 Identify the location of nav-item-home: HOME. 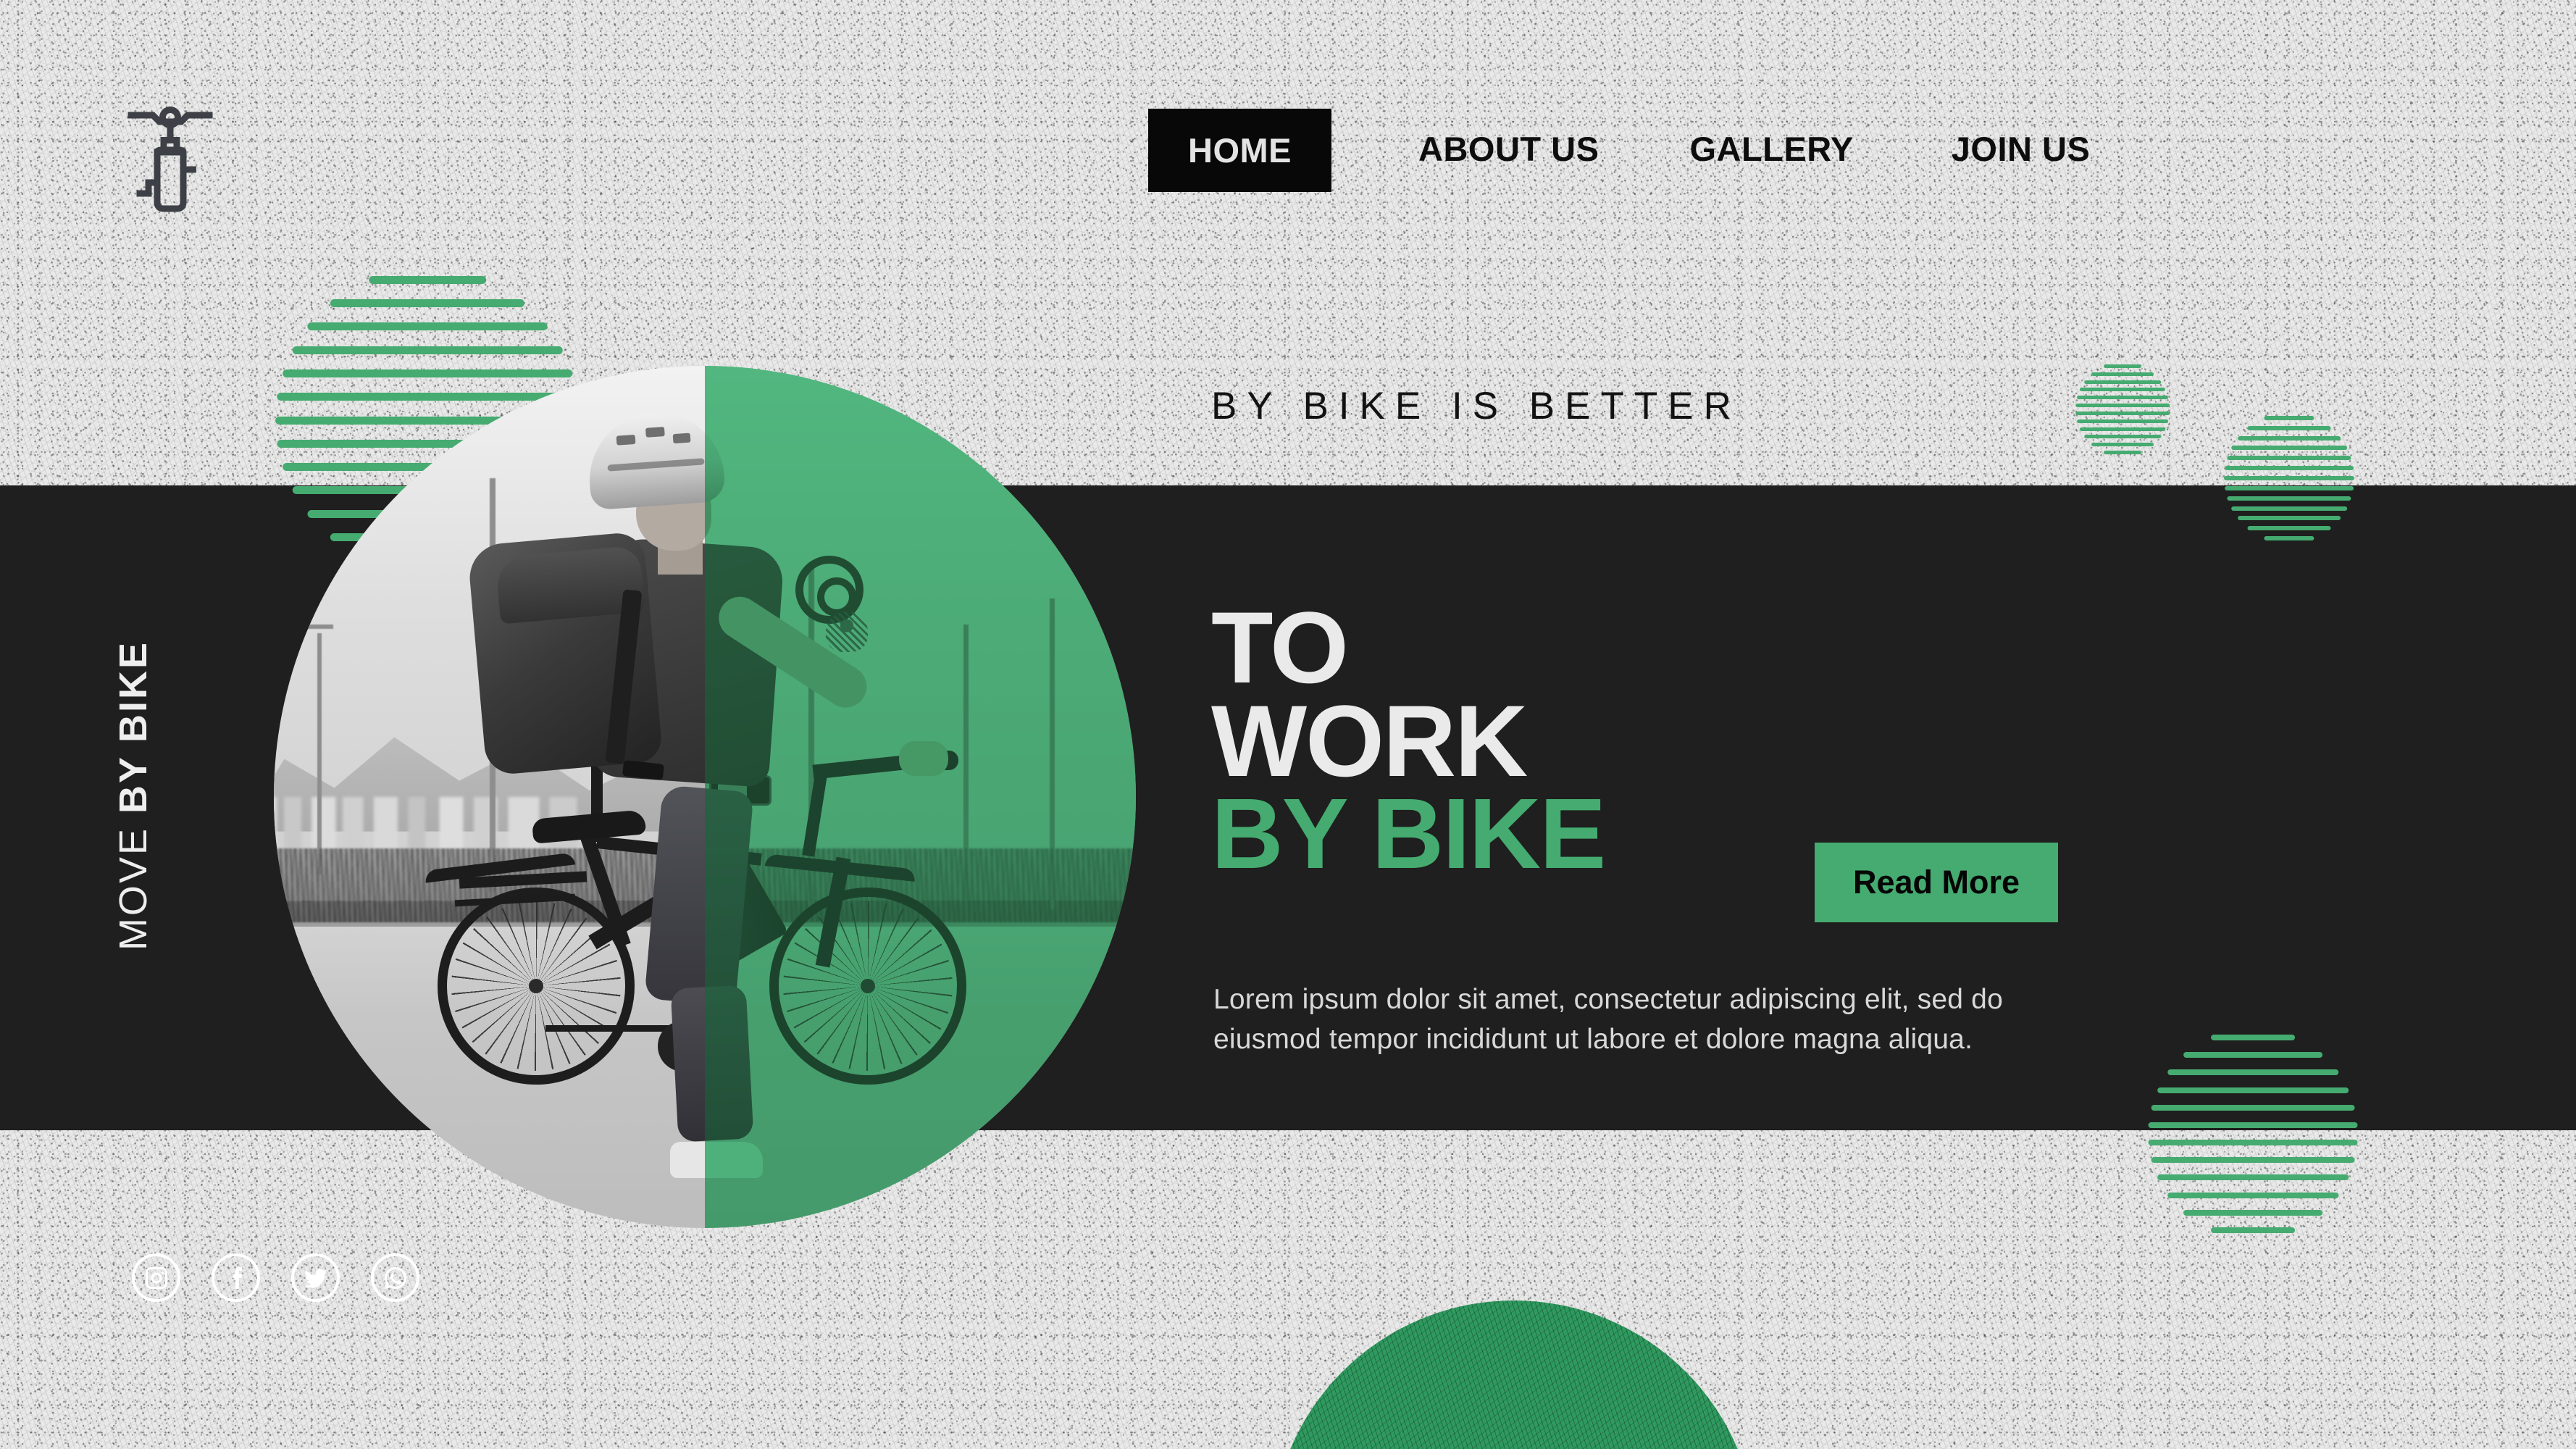
(1239, 150).